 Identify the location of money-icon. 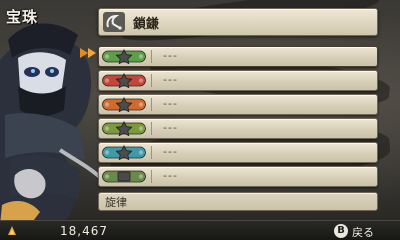
(12, 230).